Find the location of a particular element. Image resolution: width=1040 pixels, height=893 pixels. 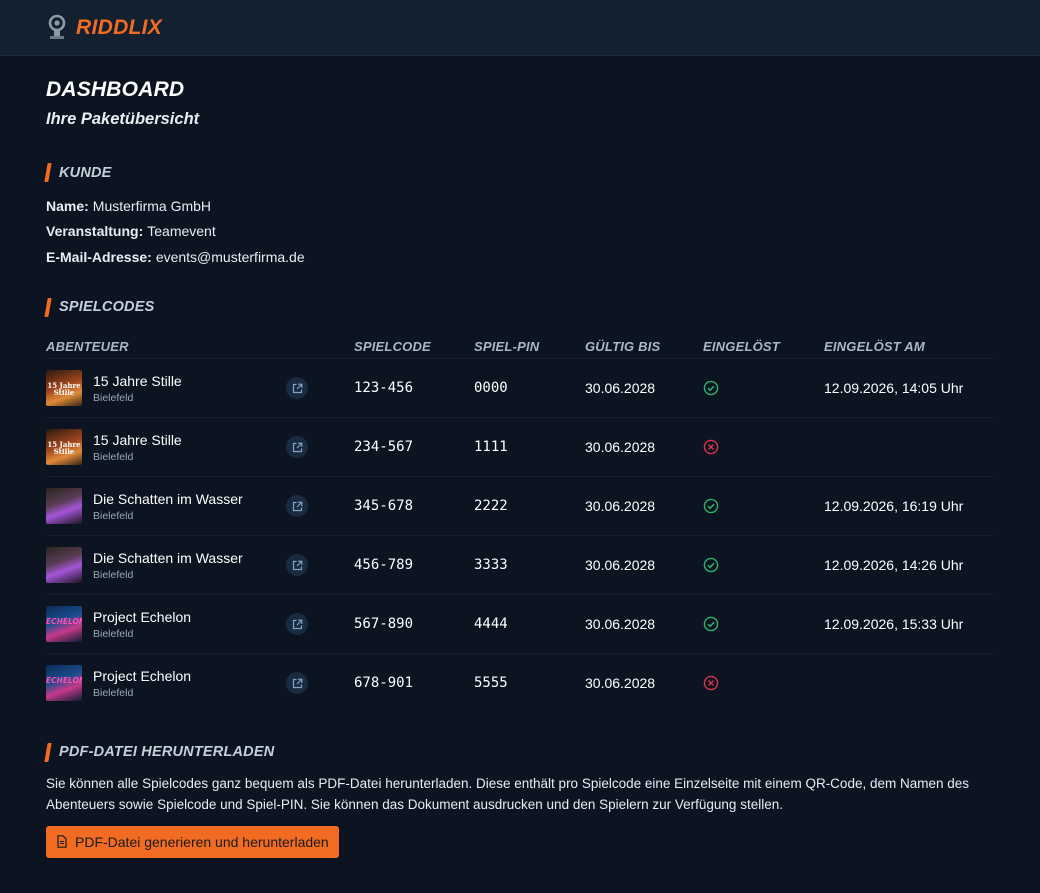

col-header-code: SPIELCODE is located at coordinates (414, 346).